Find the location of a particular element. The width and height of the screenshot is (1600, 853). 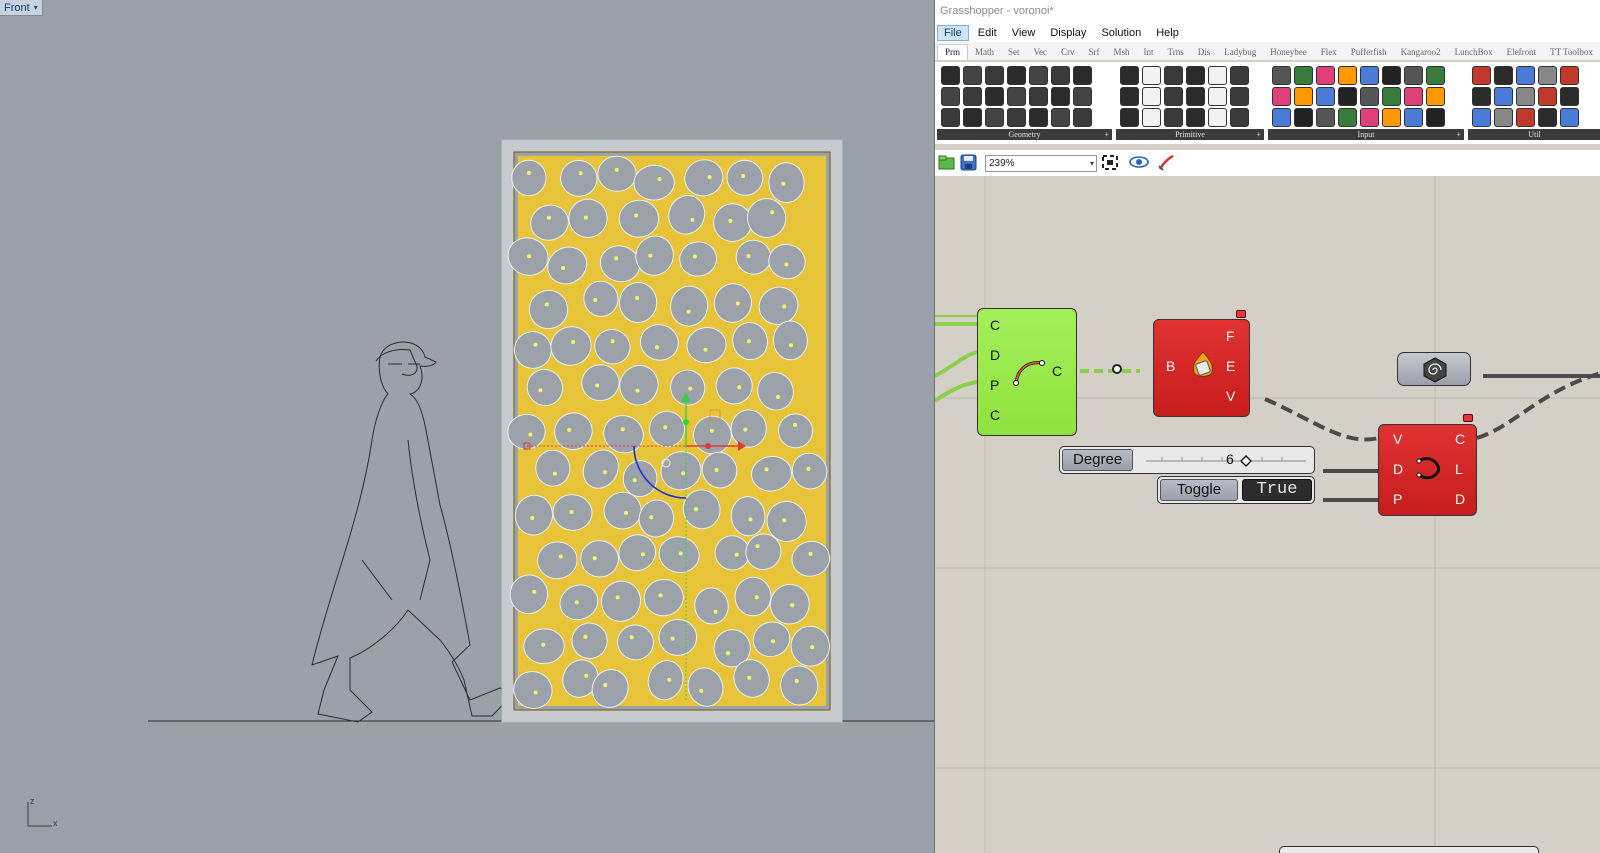

tab-honeybee: Honeybee is located at coordinates (1288, 52).